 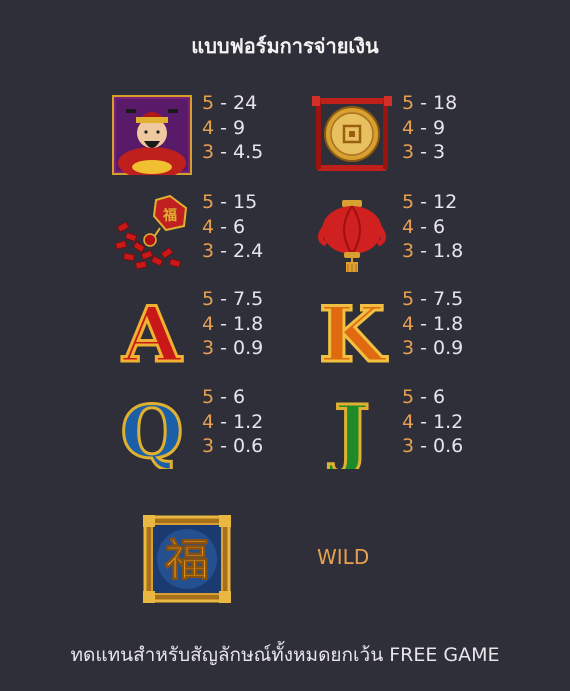 I want to click on letter-k-icon: K, so click(x=353, y=331).